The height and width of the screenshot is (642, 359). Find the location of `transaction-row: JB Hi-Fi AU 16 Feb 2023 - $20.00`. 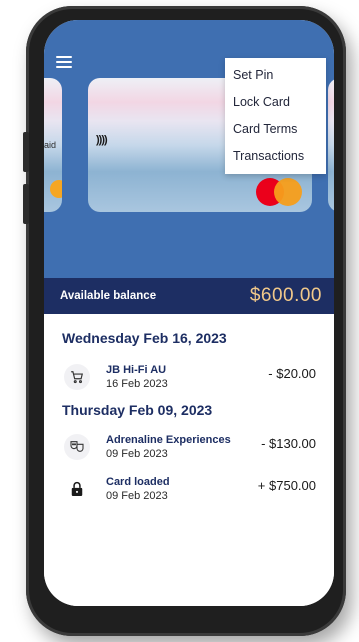

transaction-row: JB Hi-Fi AU 16 Feb 2023 - $20.00 is located at coordinates (189, 380).